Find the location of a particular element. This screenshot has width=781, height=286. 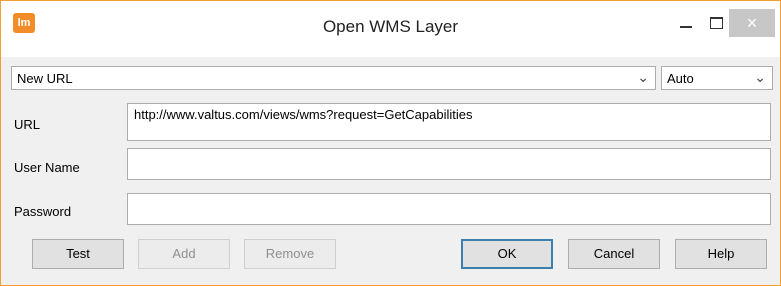

version-value: Auto is located at coordinates (680, 78).